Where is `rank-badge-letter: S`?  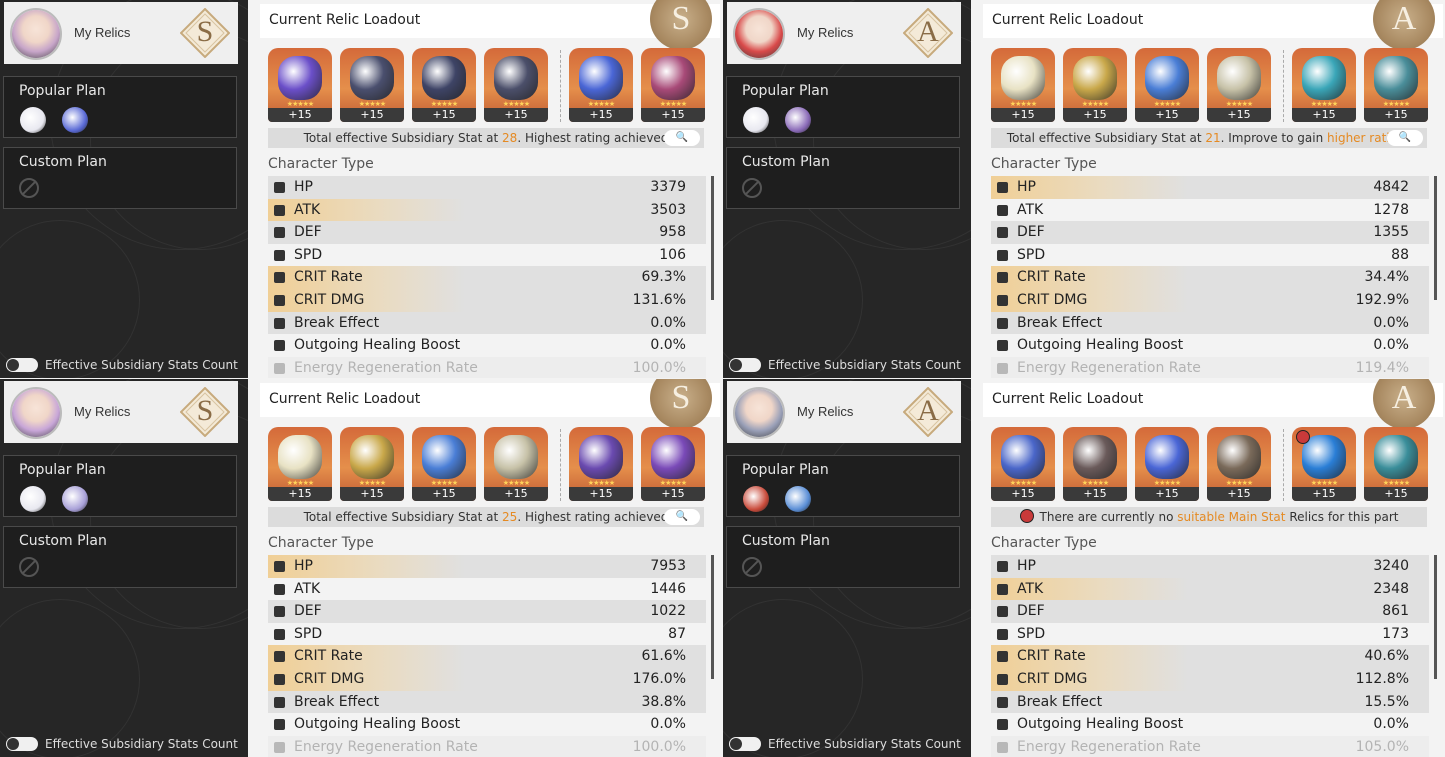
rank-badge-letter: S is located at coordinates (681, 18).